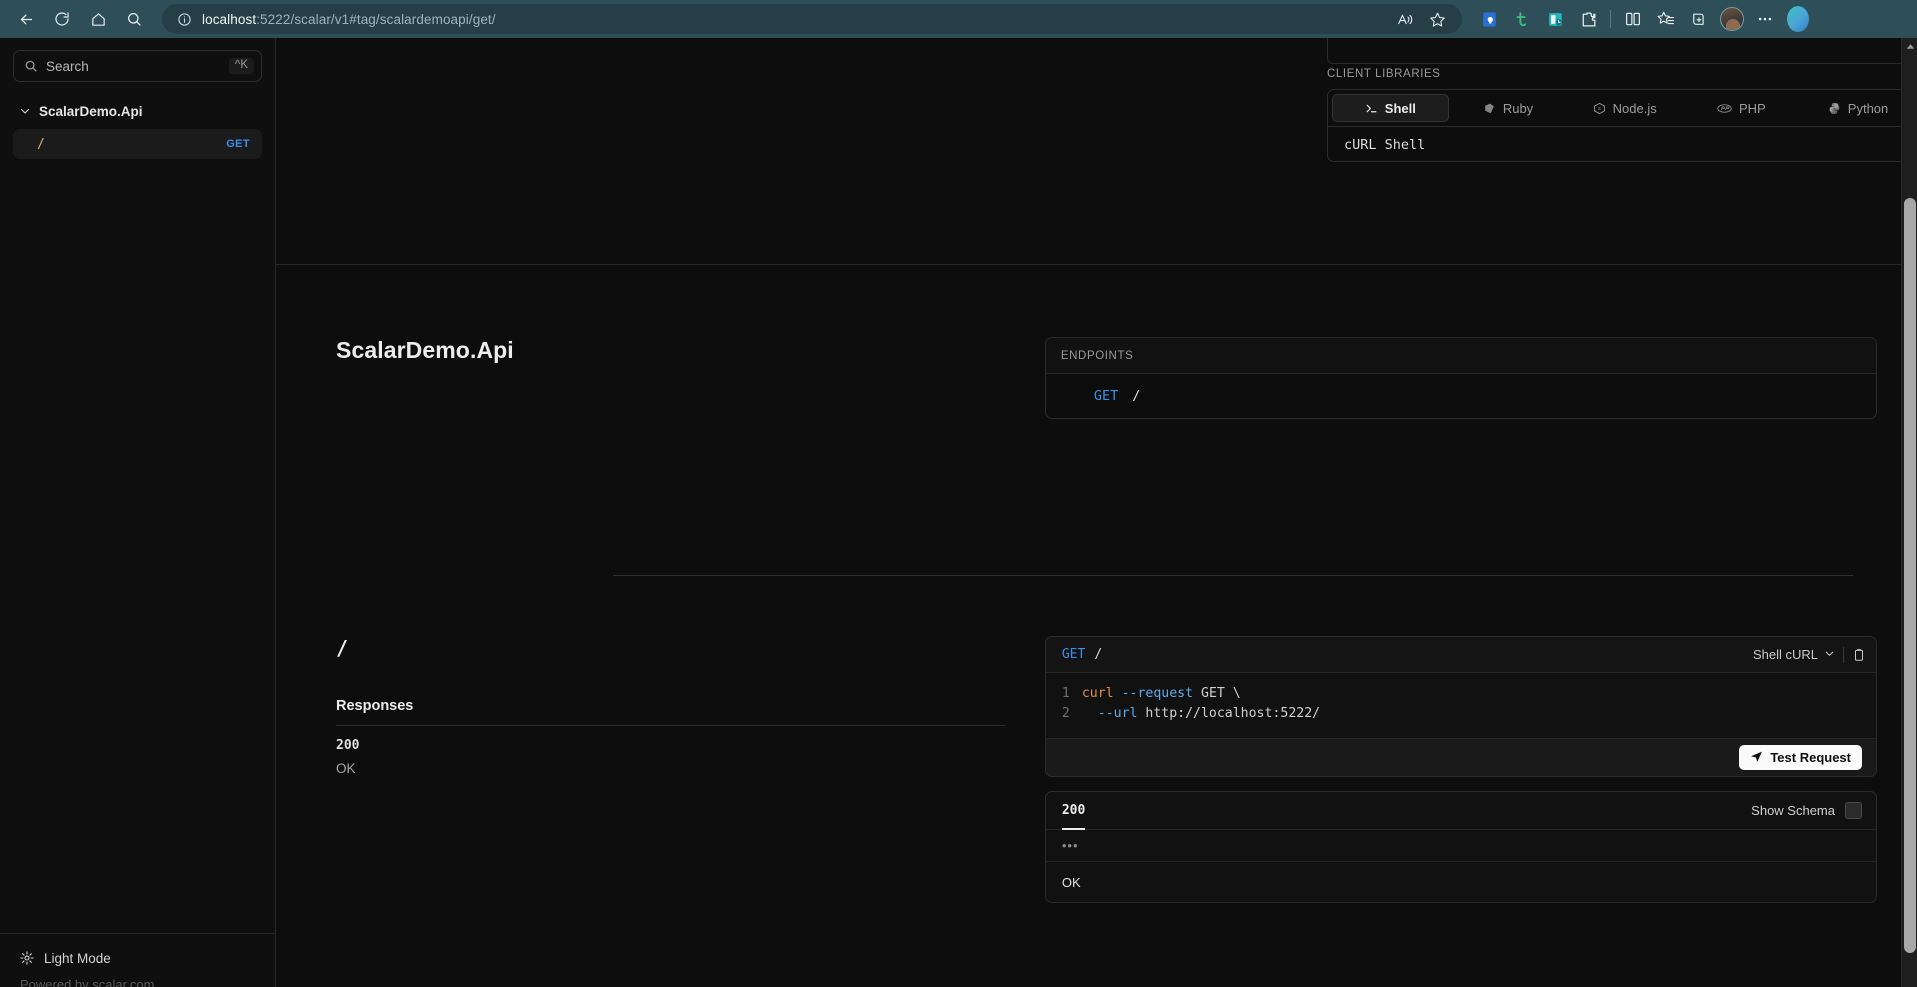 The width and height of the screenshot is (1917, 987). Describe the element at coordinates (690, 769) in the screenshot. I see `operation-left-col: / Responses 200 OK` at that location.